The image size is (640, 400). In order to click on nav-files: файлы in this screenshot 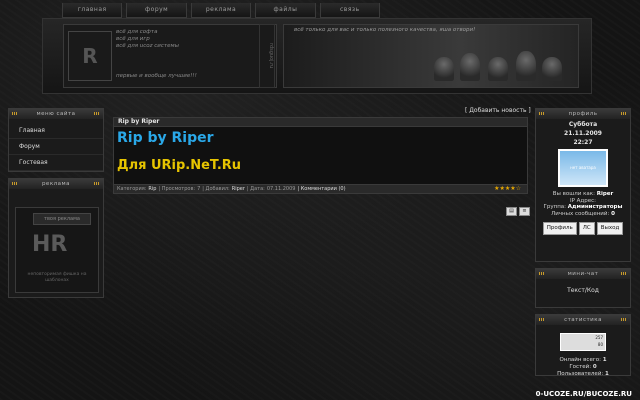, I will do `click(285, 10)`.